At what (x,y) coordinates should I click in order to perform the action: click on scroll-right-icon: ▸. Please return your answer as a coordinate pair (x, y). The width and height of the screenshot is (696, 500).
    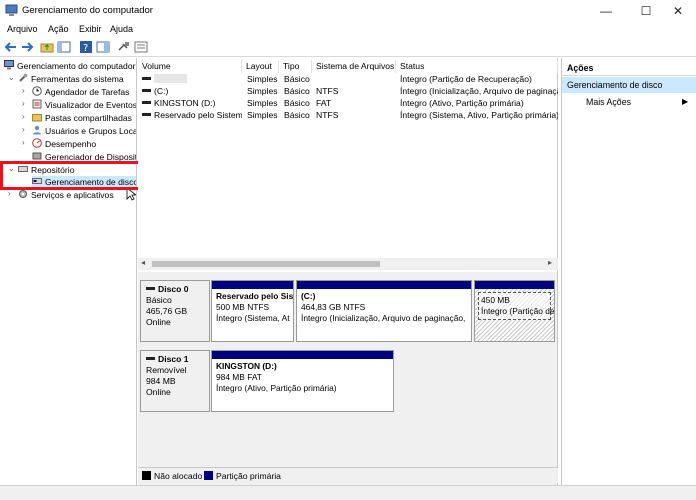
    Looking at the image, I should click on (550, 262).